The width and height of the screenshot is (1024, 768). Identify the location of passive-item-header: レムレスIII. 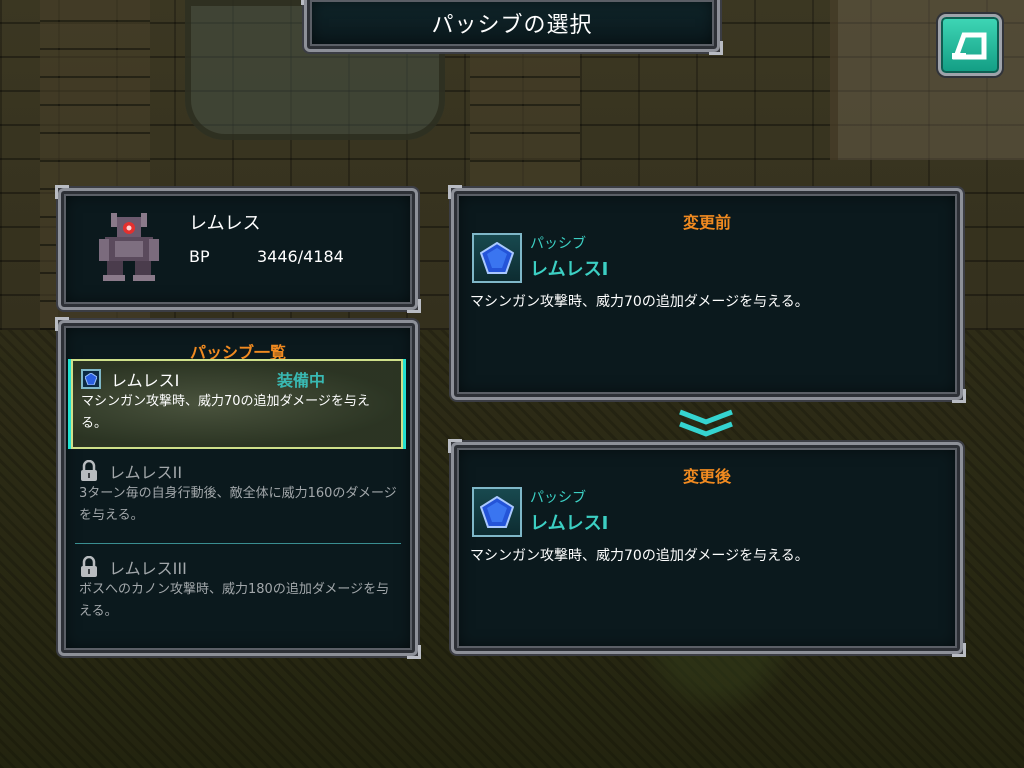
(133, 567).